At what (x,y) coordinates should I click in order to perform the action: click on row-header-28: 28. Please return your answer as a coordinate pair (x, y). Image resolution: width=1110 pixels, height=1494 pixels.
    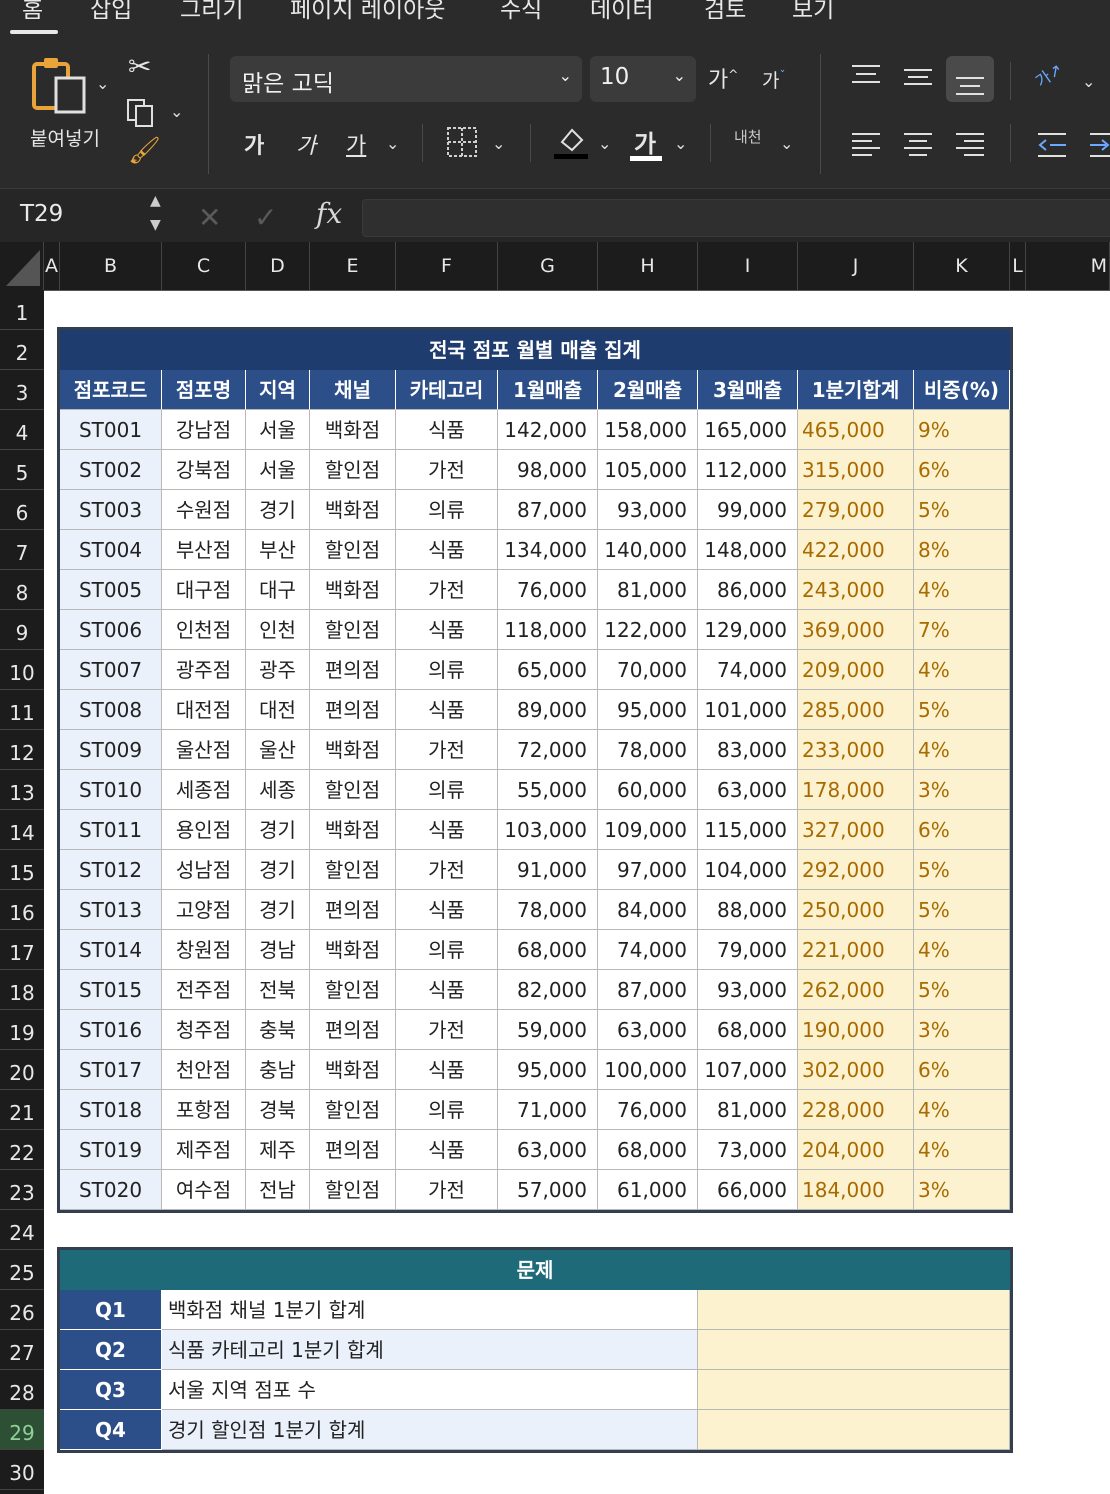
    Looking at the image, I should click on (22, 1390).